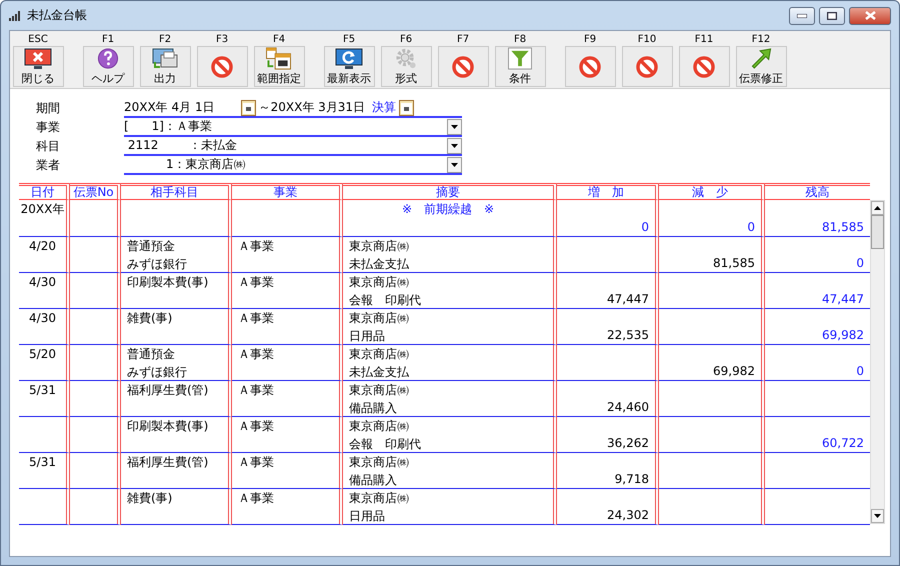 Image resolution: width=900 pixels, height=566 pixels. What do you see at coordinates (108, 39) in the screenshot?
I see `function-key-label: F1` at bounding box center [108, 39].